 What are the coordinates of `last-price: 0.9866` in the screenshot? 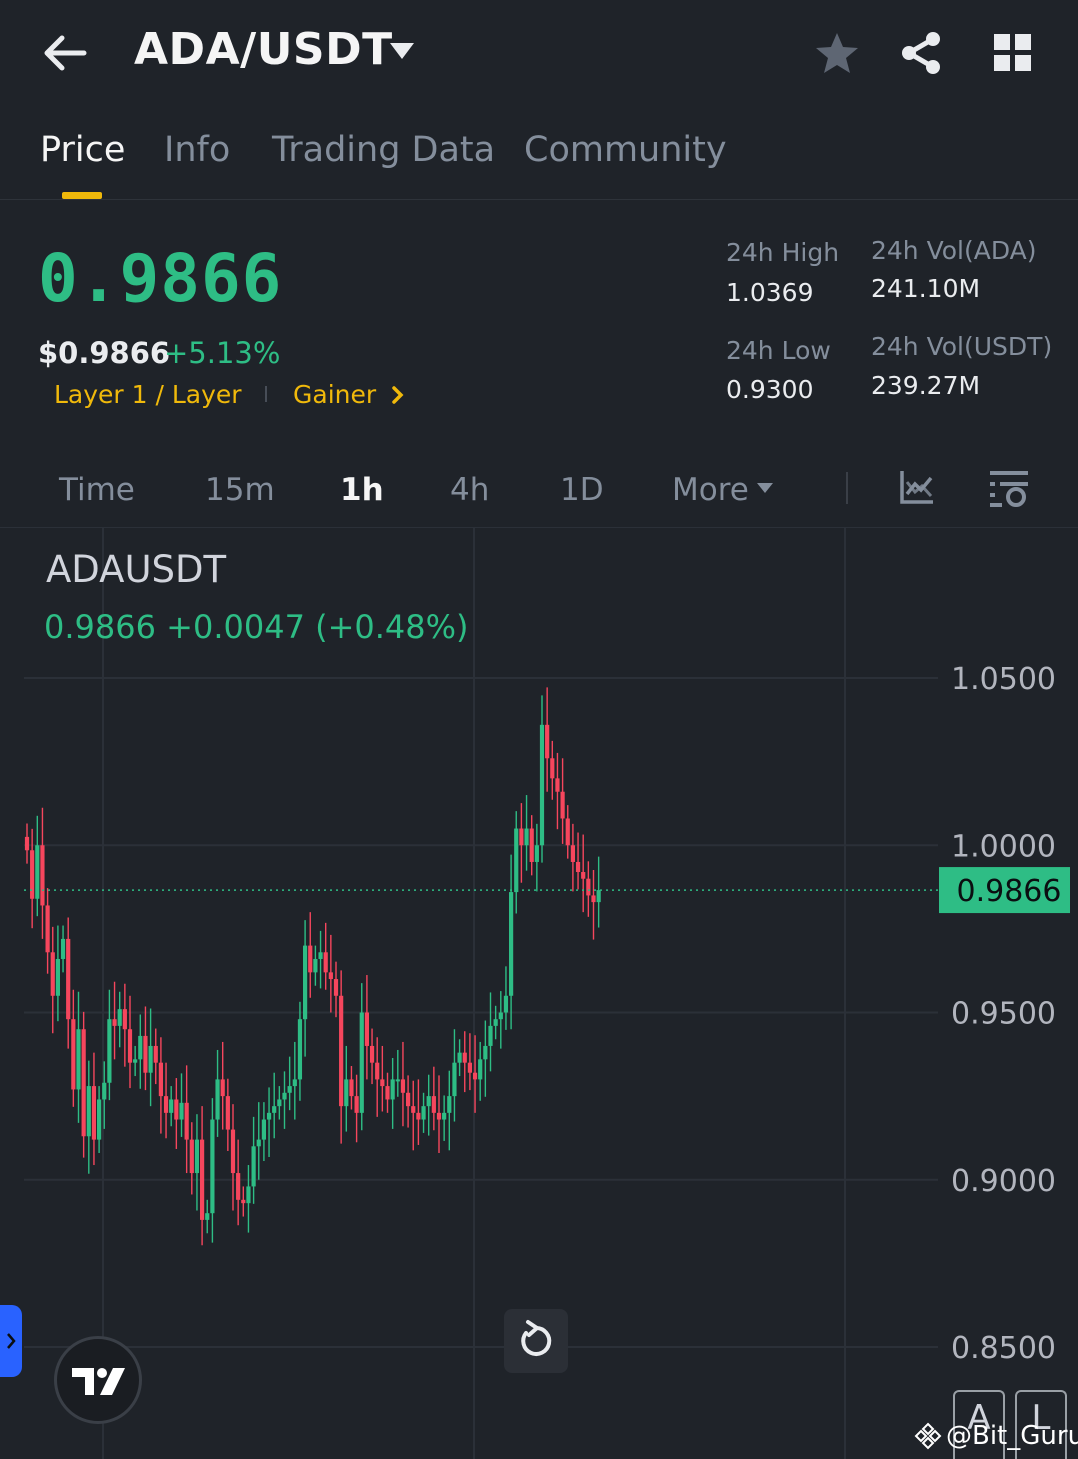 It's located at (160, 278).